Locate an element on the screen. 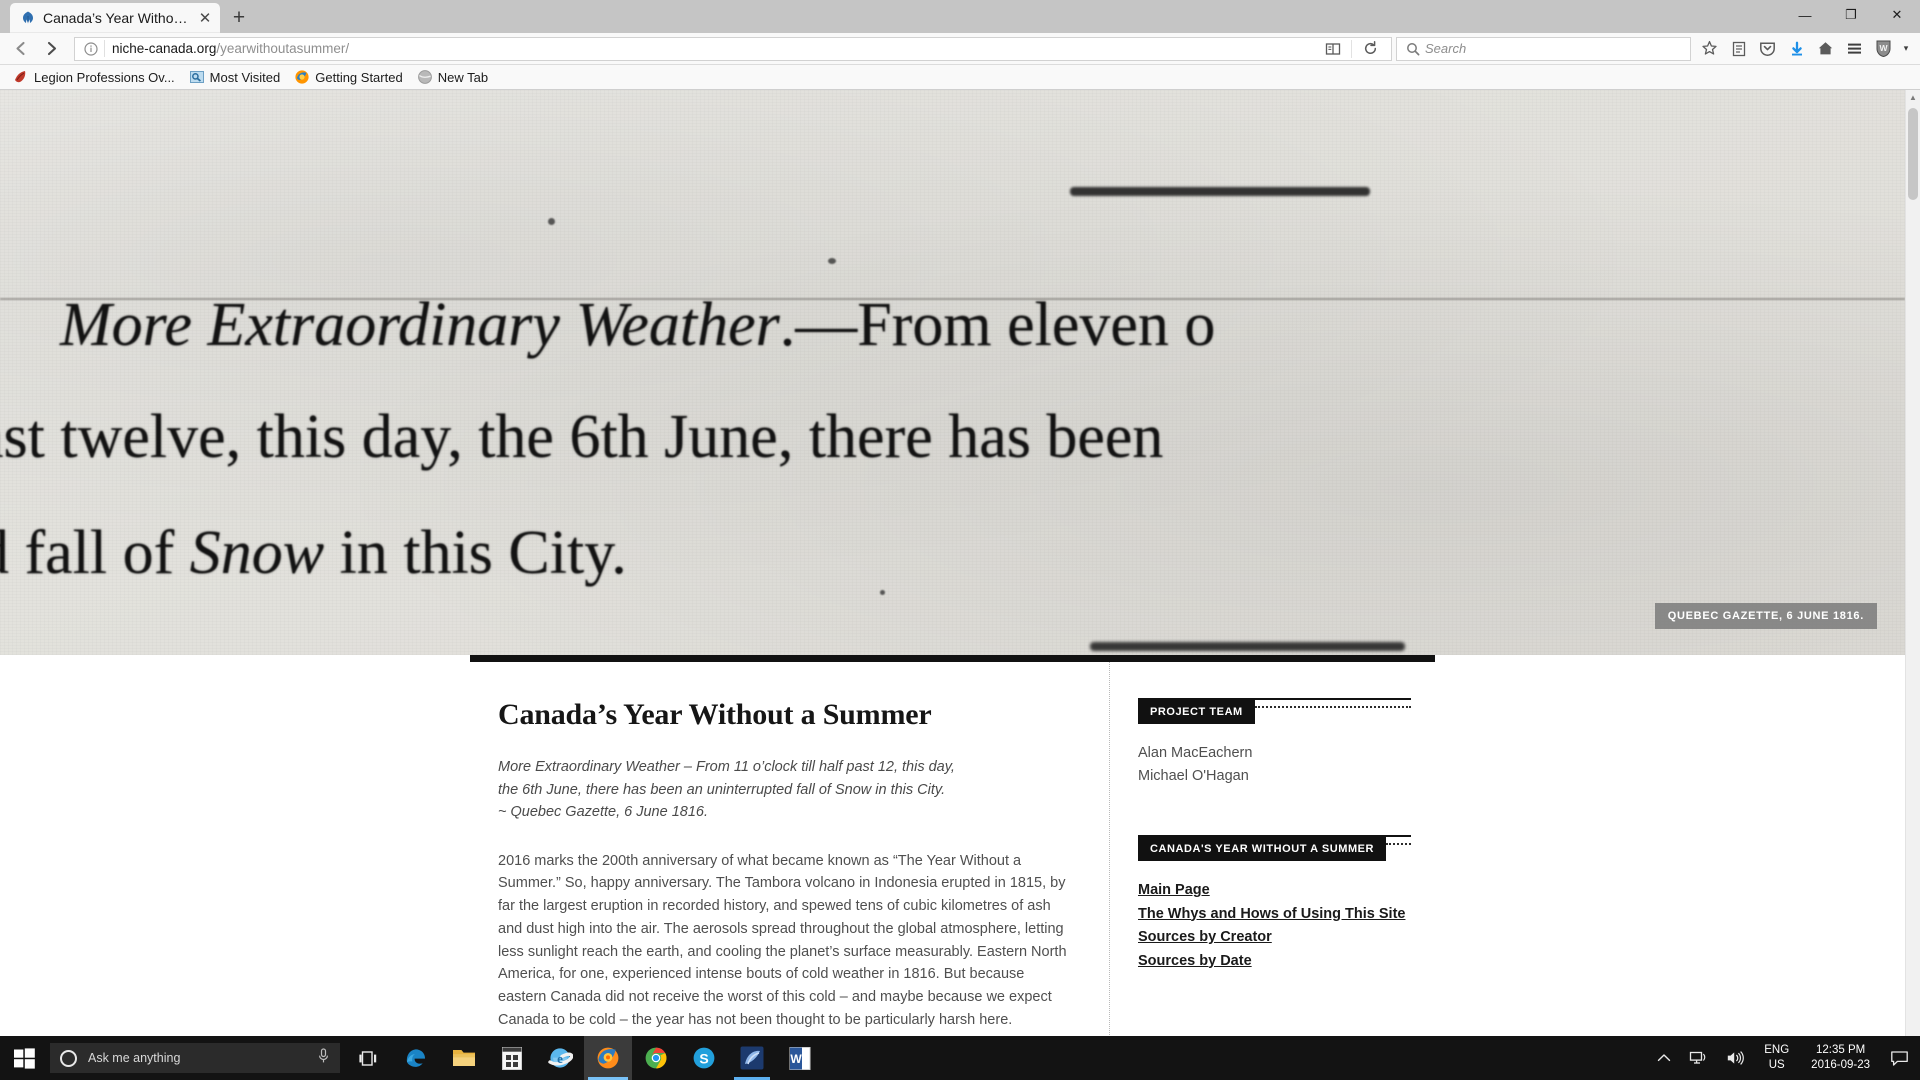 Image resolution: width=1920 pixels, height=1080 pixels. taskbar-app-microsoft-store-icon is located at coordinates (512, 1058).